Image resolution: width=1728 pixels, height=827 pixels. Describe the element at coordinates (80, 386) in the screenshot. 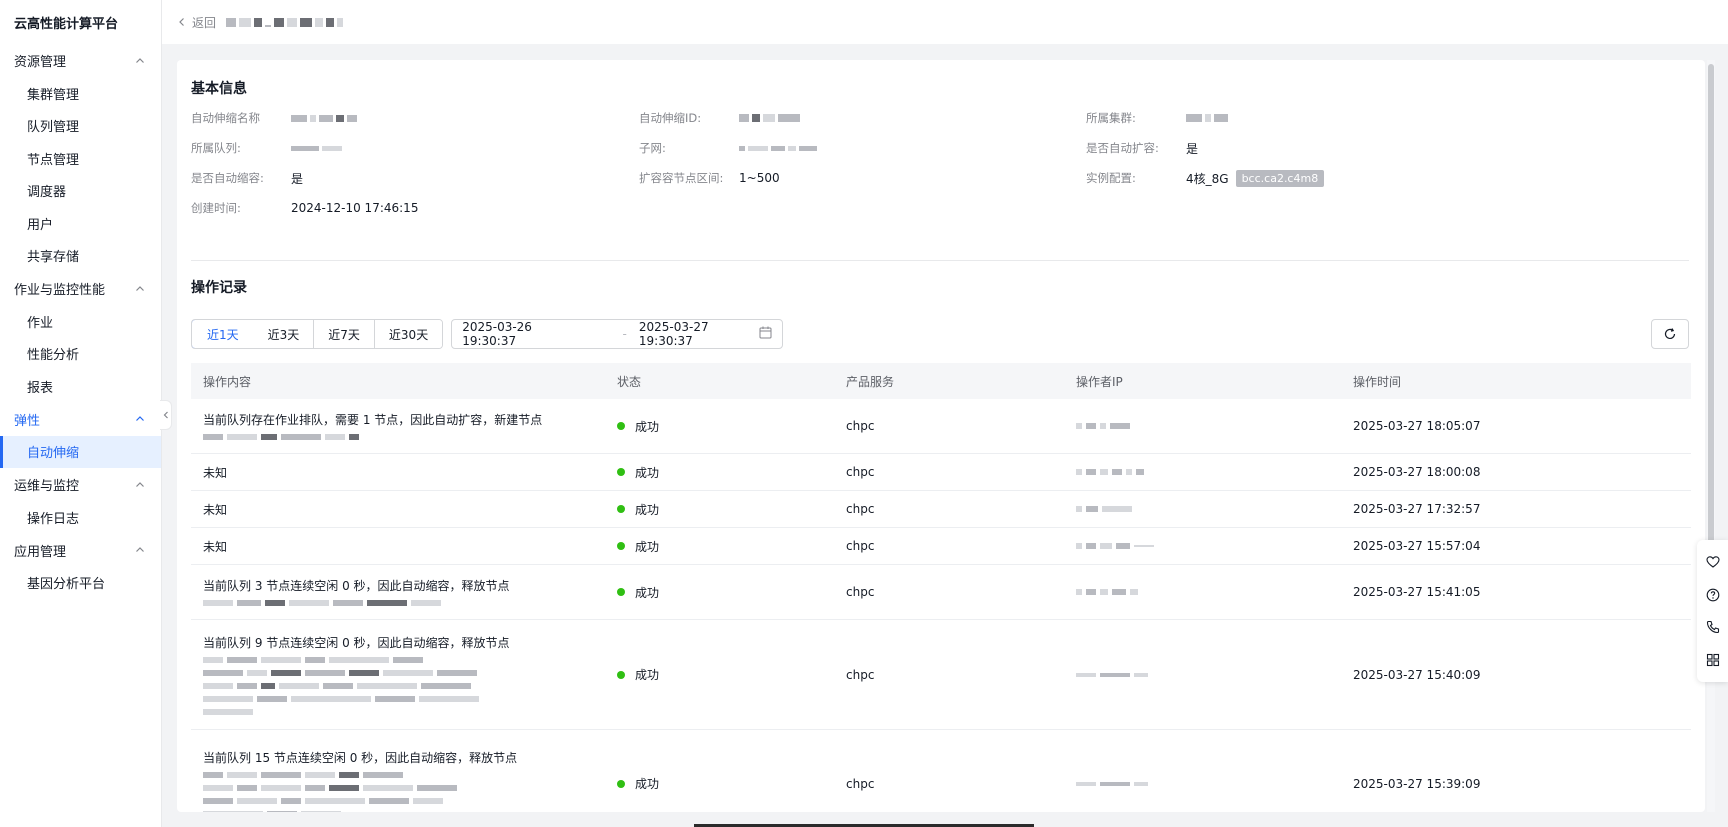

I see `sidebar-item-reports: 报表` at that location.